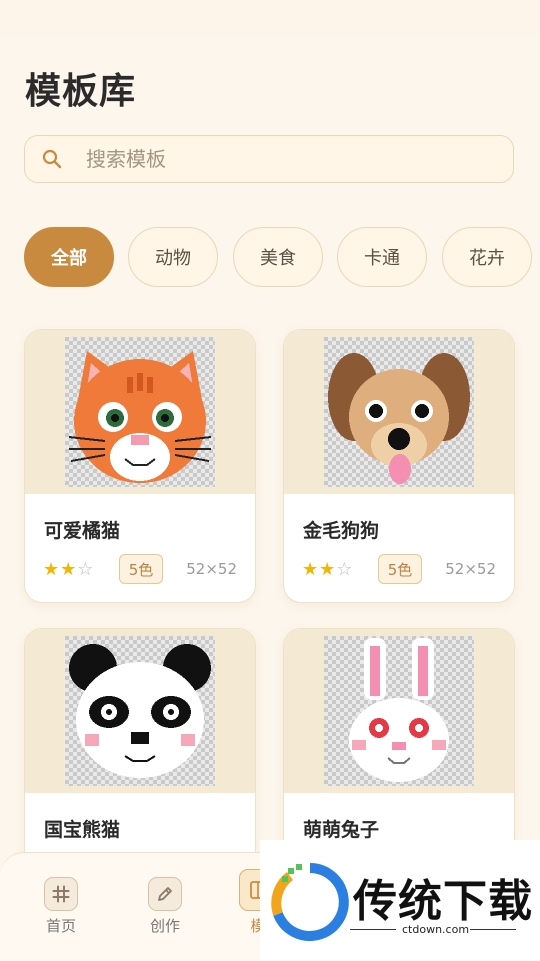 The image size is (540, 961). What do you see at coordinates (310, 902) in the screenshot?
I see `watermark-logo` at bounding box center [310, 902].